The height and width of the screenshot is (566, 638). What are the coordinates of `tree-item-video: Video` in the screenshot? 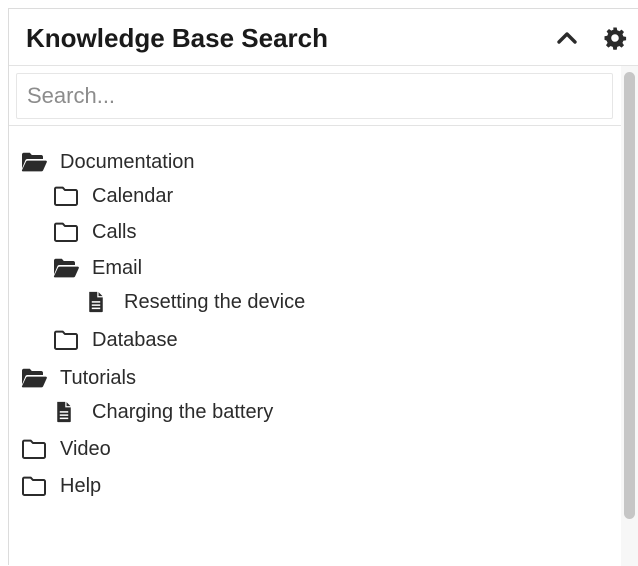 It's located at (66, 449).